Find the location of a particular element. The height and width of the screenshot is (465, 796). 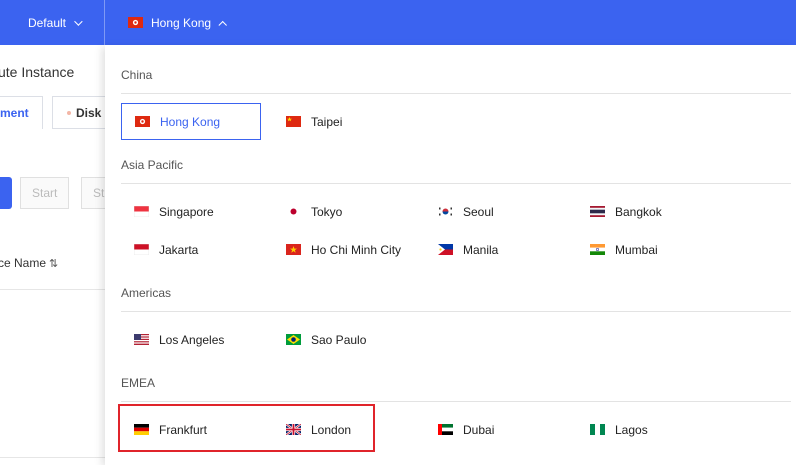

region-selector: Hong Kong is located at coordinates (177, 22).